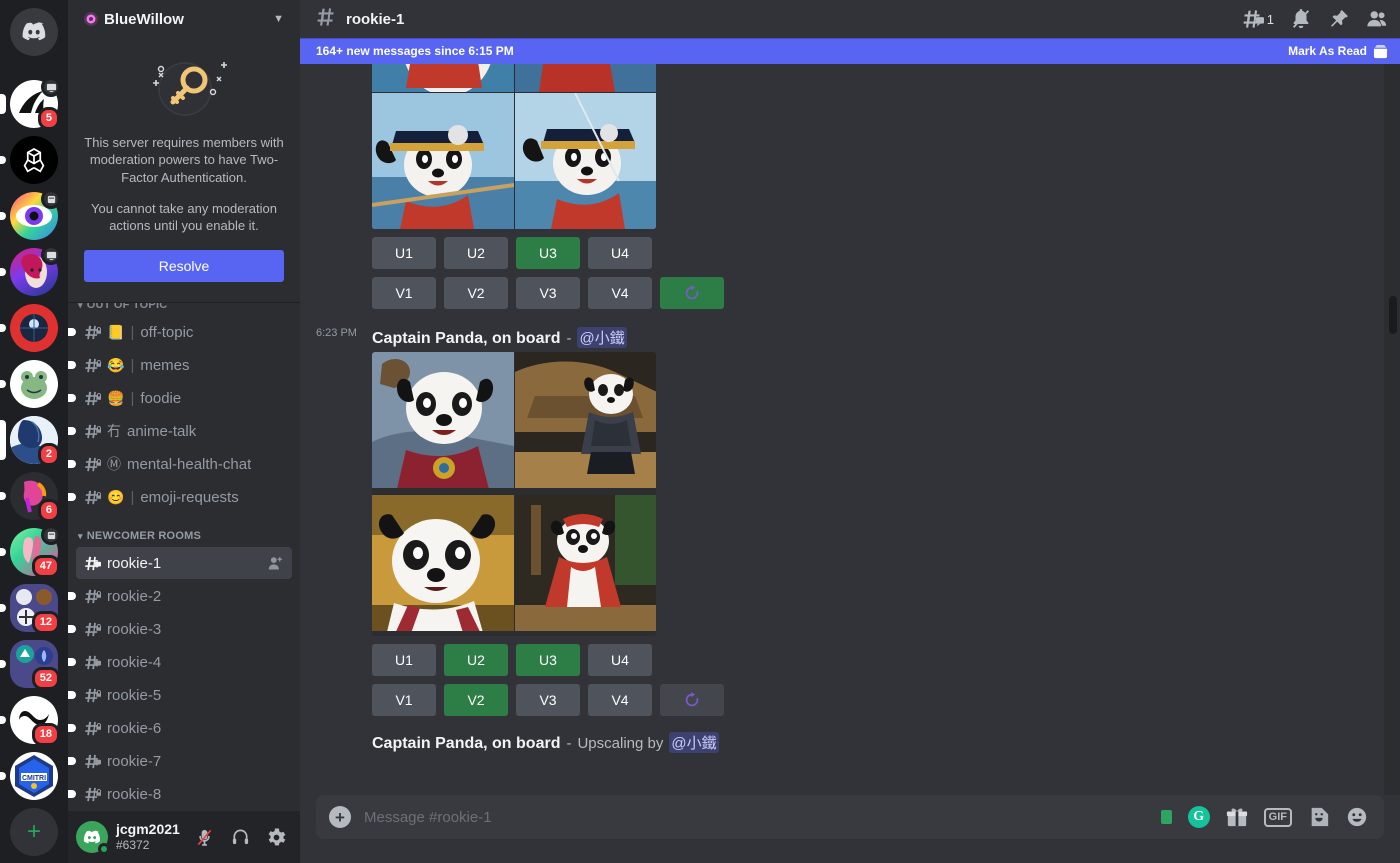 This screenshot has width=1400, height=863. What do you see at coordinates (1338, 51) in the screenshot?
I see `mark-as-read-button: Mark As Read` at bounding box center [1338, 51].